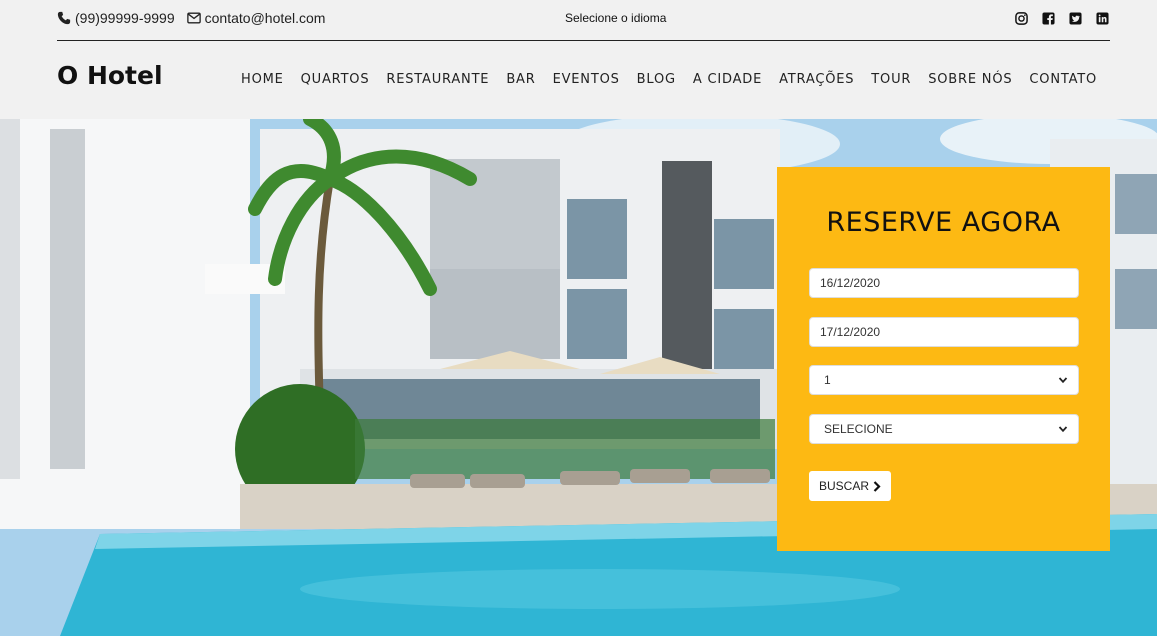  What do you see at coordinates (944, 283) in the screenshot?
I see `checkin-date-input: 16/12/2020` at bounding box center [944, 283].